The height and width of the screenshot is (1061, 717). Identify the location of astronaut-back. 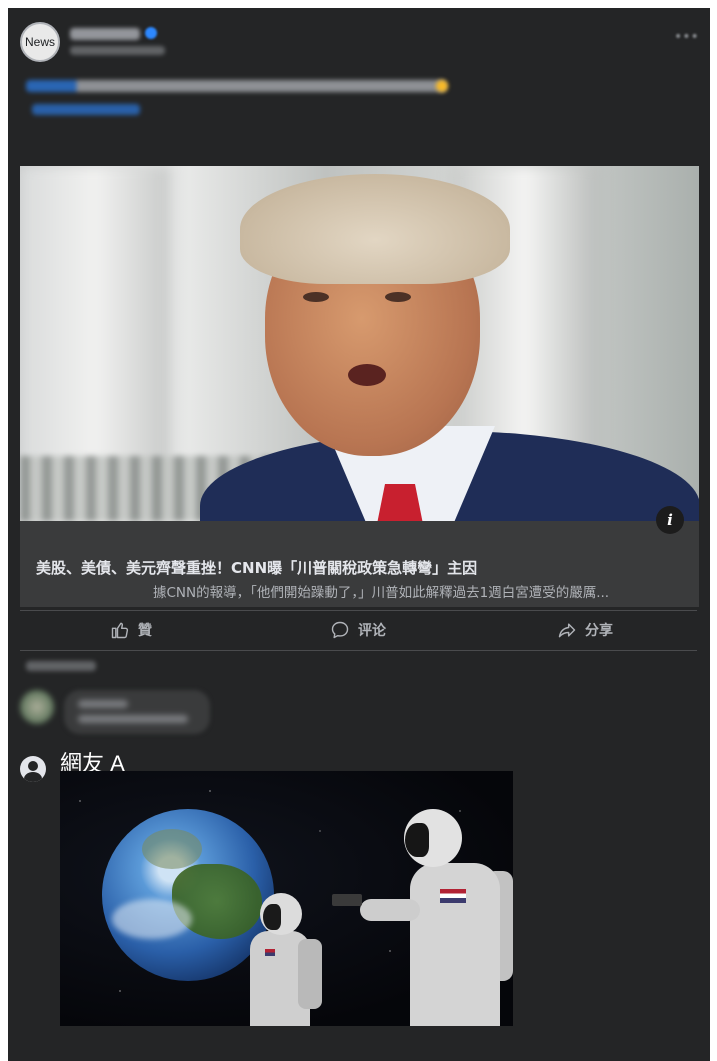
(455, 944).